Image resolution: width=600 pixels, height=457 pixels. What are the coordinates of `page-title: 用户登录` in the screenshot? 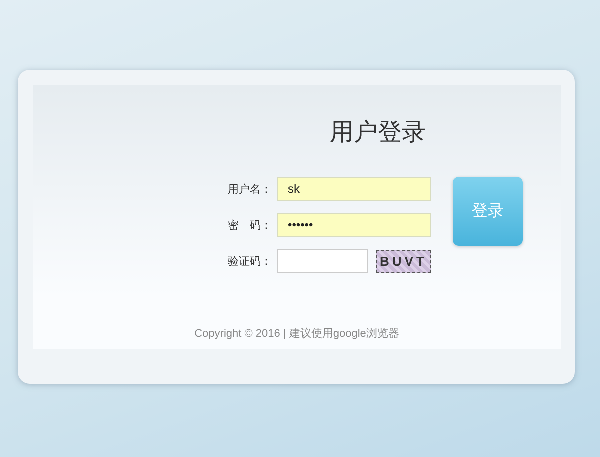 It's located at (378, 133).